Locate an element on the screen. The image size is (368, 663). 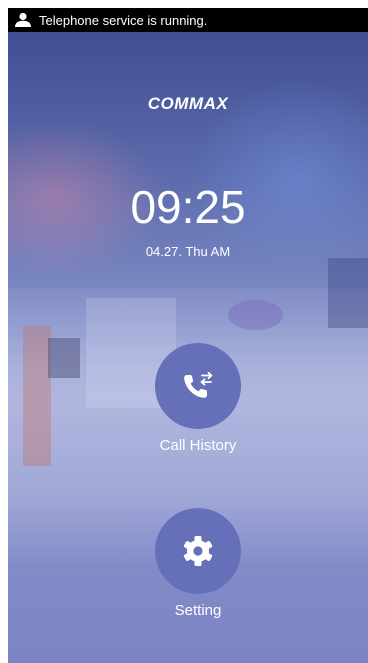
brand-logo: COMMAX is located at coordinates (188, 103).